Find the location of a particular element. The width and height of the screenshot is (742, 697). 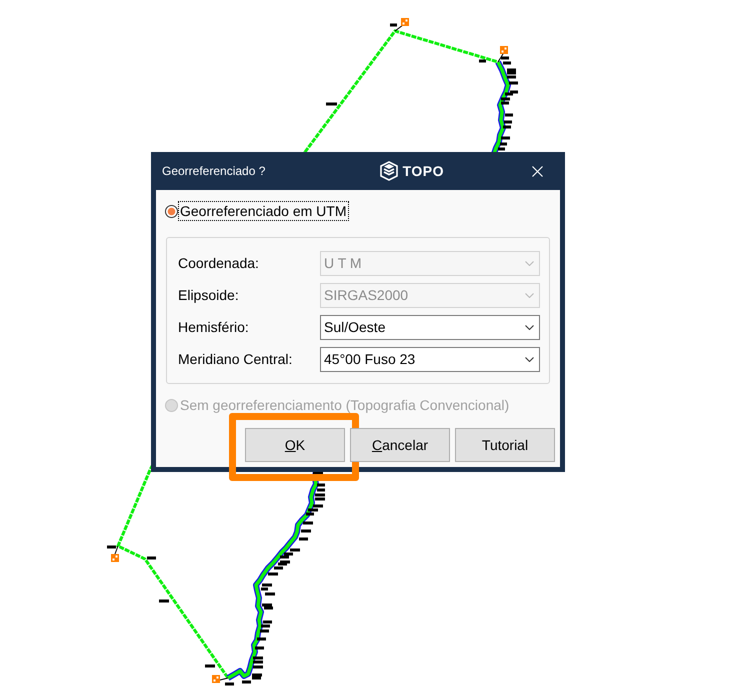

radio-label: Georreferenciado em UTM is located at coordinates (263, 211).